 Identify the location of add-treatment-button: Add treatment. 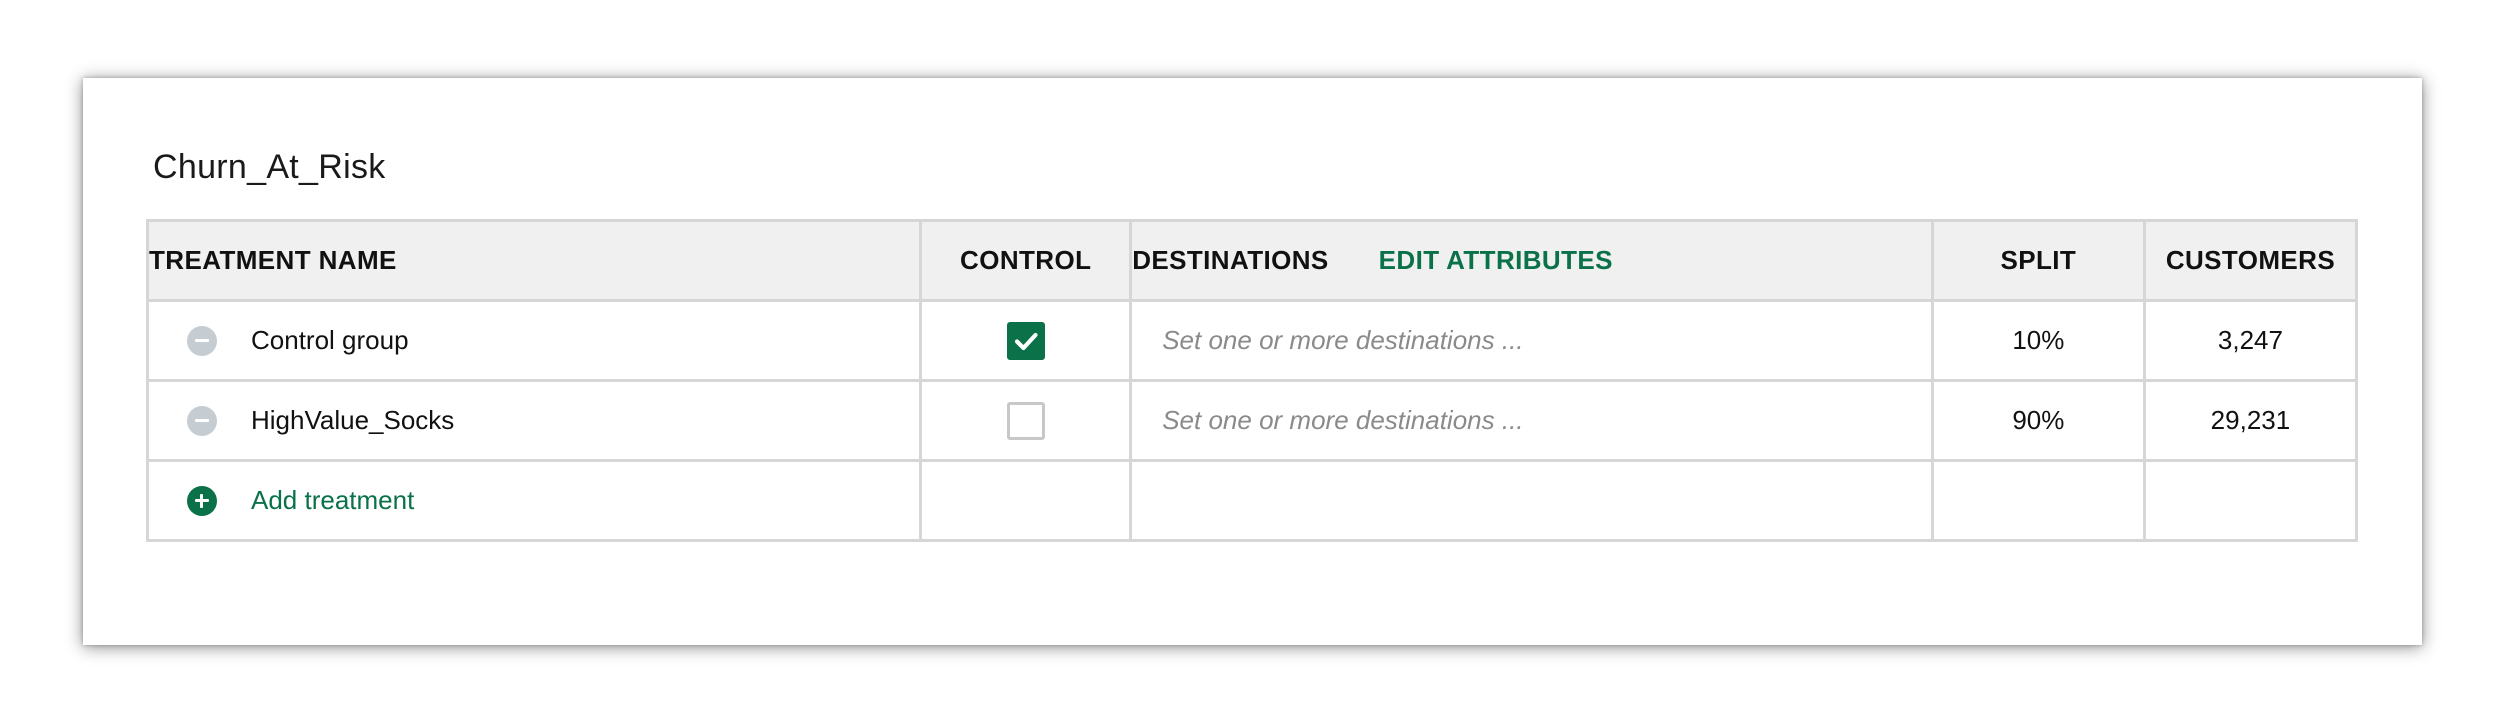
(332, 500).